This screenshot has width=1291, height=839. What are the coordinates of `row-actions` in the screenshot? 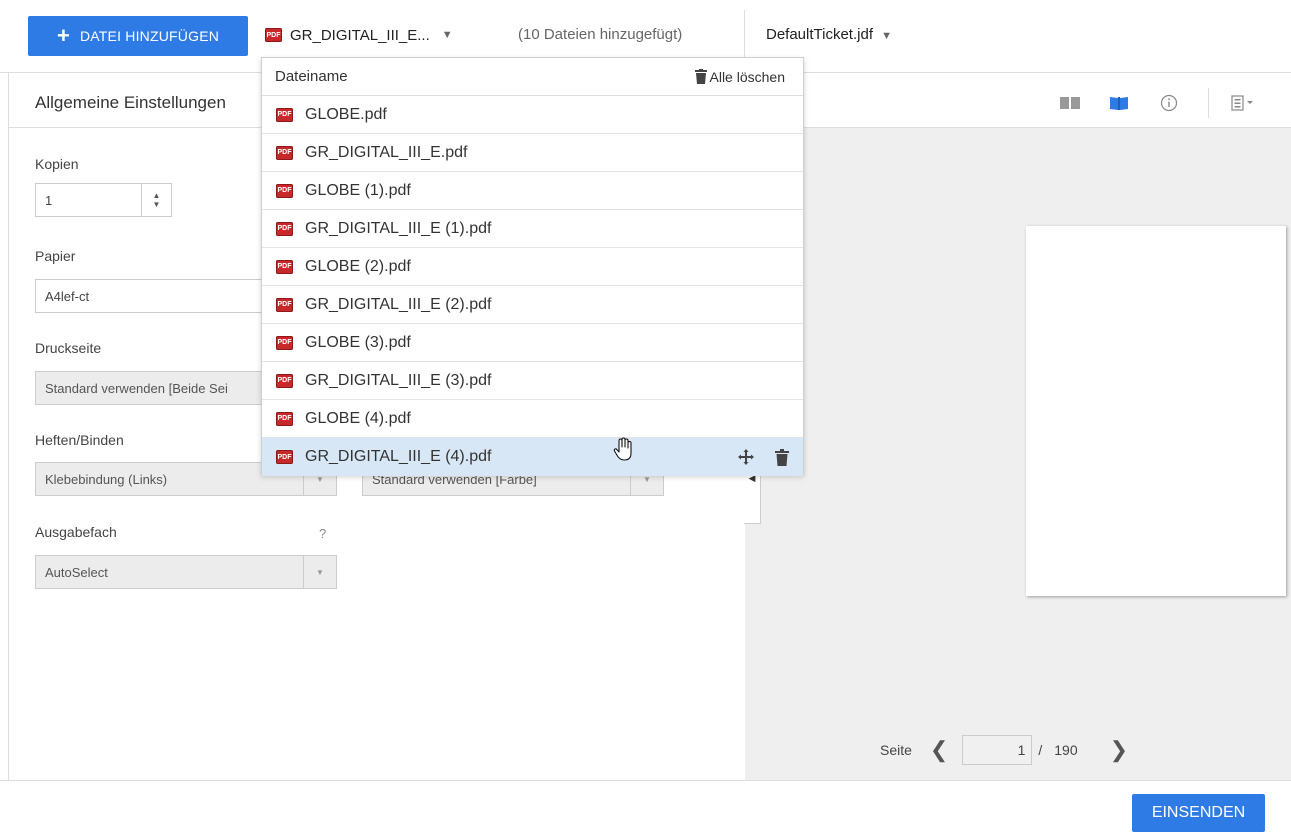 It's located at (763, 457).